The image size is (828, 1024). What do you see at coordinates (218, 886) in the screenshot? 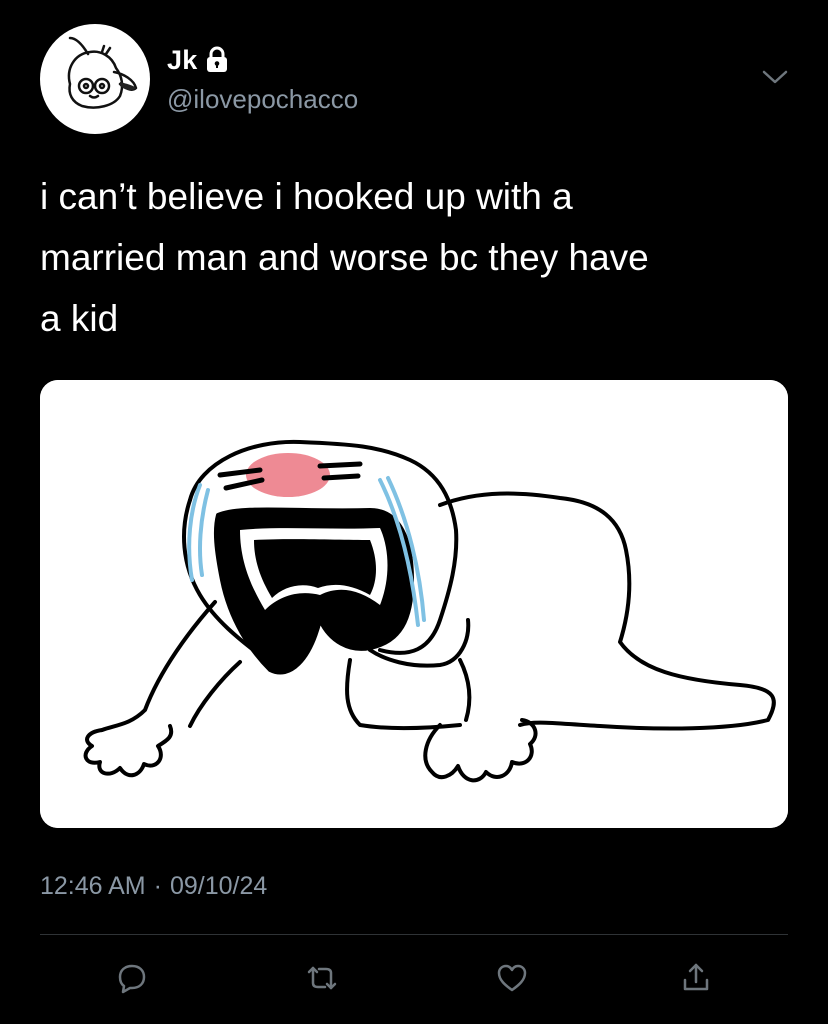
I see `tweet-date: 09/10/24` at bounding box center [218, 886].